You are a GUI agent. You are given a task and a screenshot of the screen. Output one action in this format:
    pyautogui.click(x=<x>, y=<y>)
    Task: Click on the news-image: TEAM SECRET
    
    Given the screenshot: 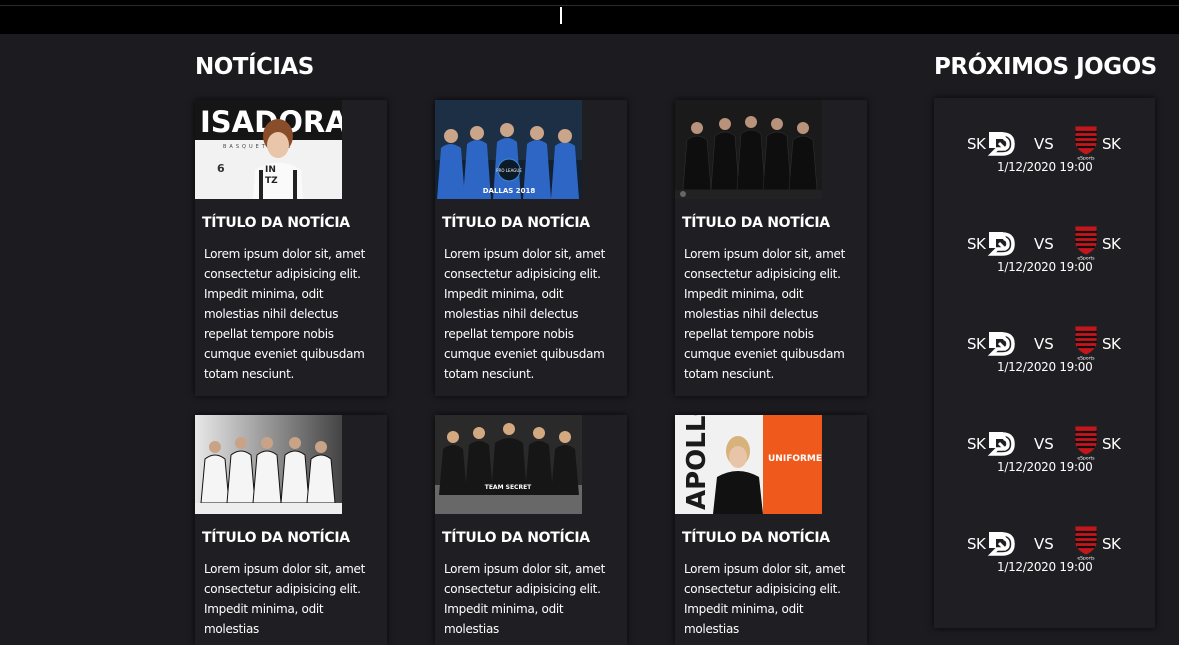 What is the action you would take?
    pyautogui.click(x=508, y=464)
    